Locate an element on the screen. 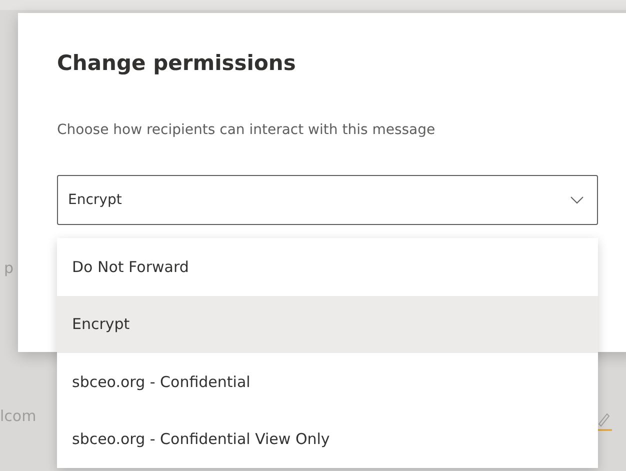 The height and width of the screenshot is (471, 626). menu-option: Encrypt is located at coordinates (327, 324).